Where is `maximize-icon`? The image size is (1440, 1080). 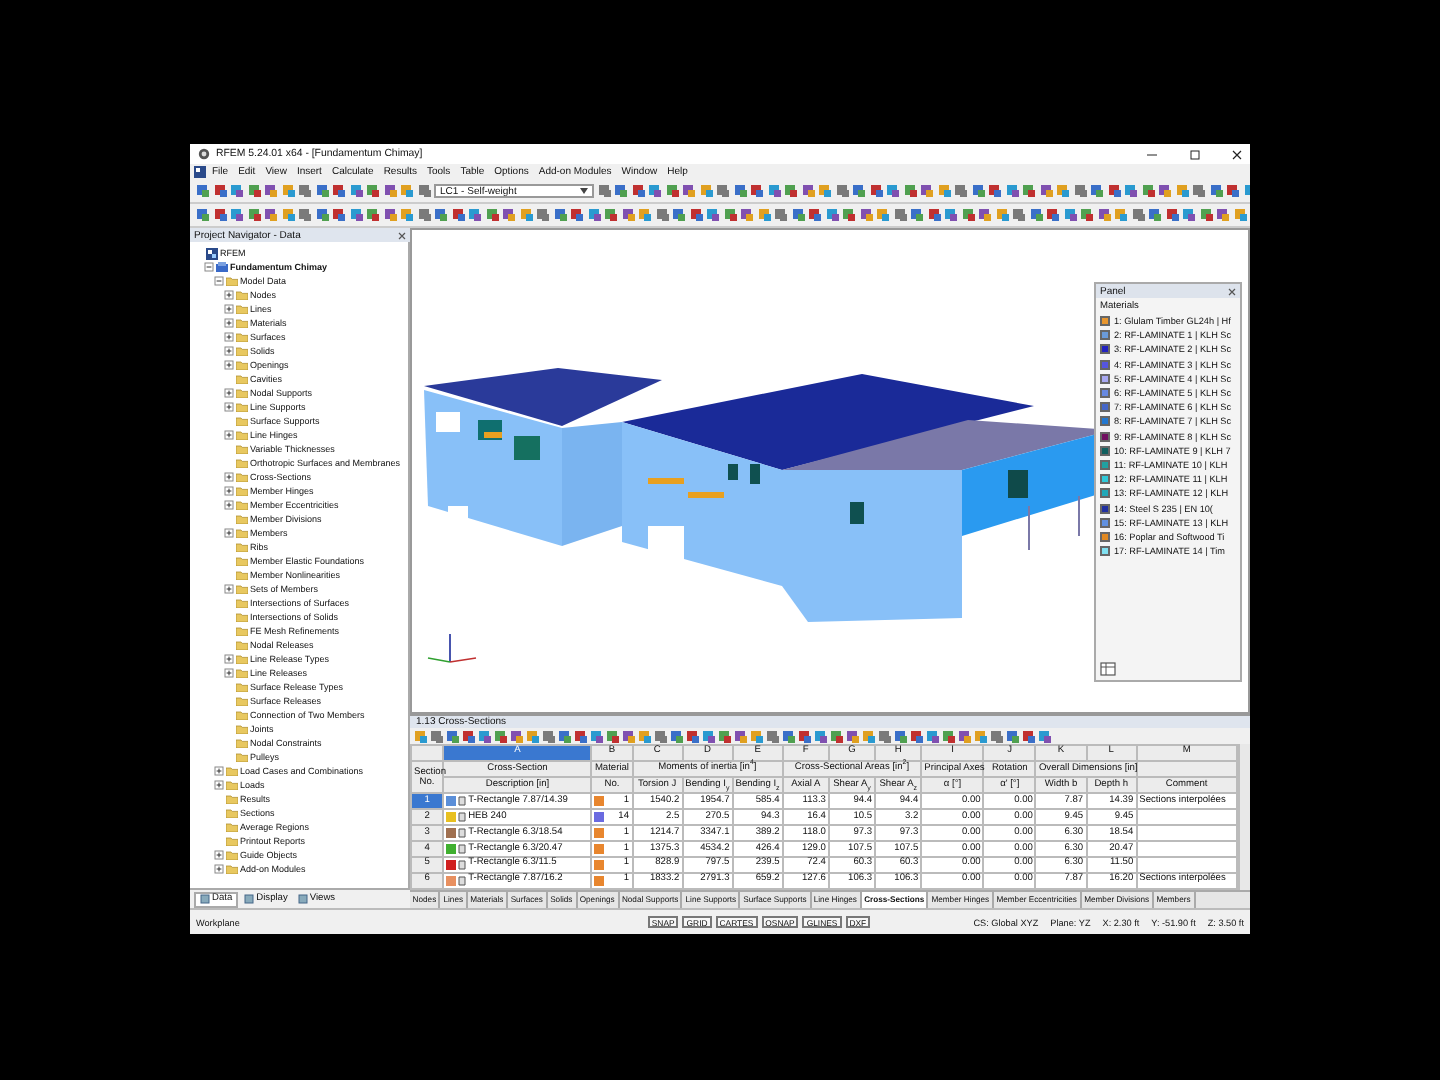
maximize-icon is located at coordinates (1195, 154).